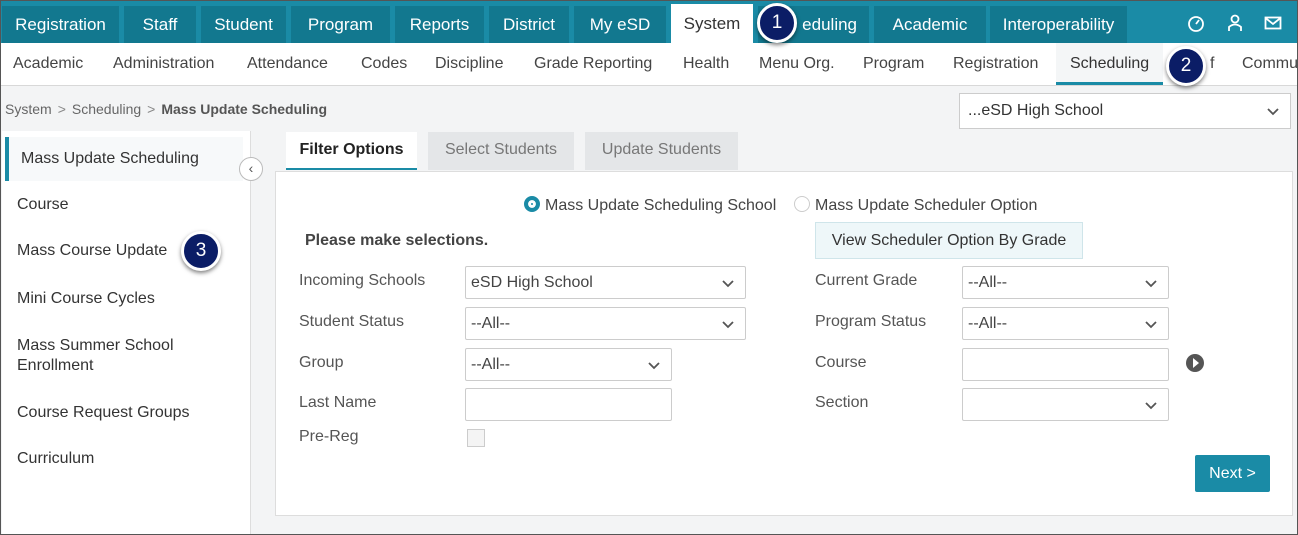  Describe the element at coordinates (661, 205) in the screenshot. I see `radio-school-label: Mass Update Scheduling School` at that location.